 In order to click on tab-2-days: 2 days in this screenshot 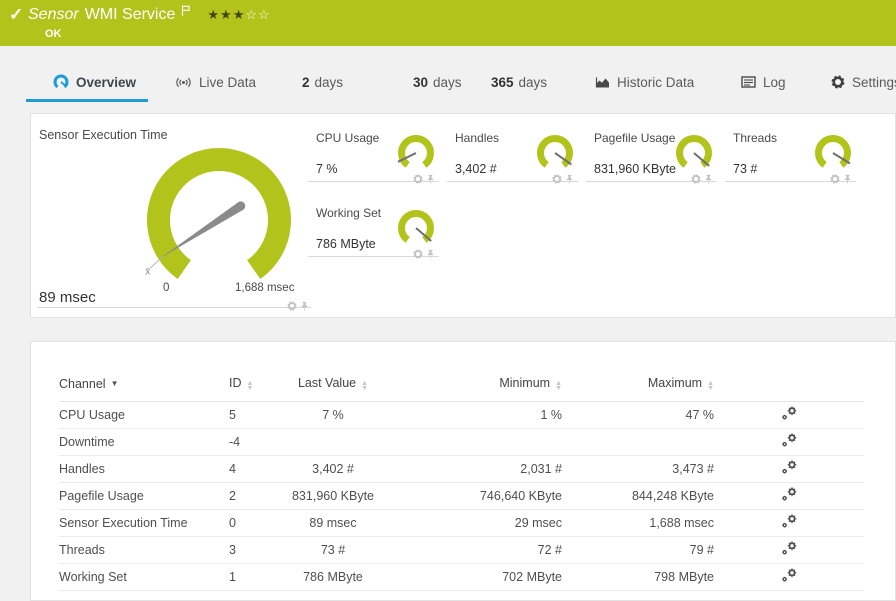, I will do `click(322, 82)`.